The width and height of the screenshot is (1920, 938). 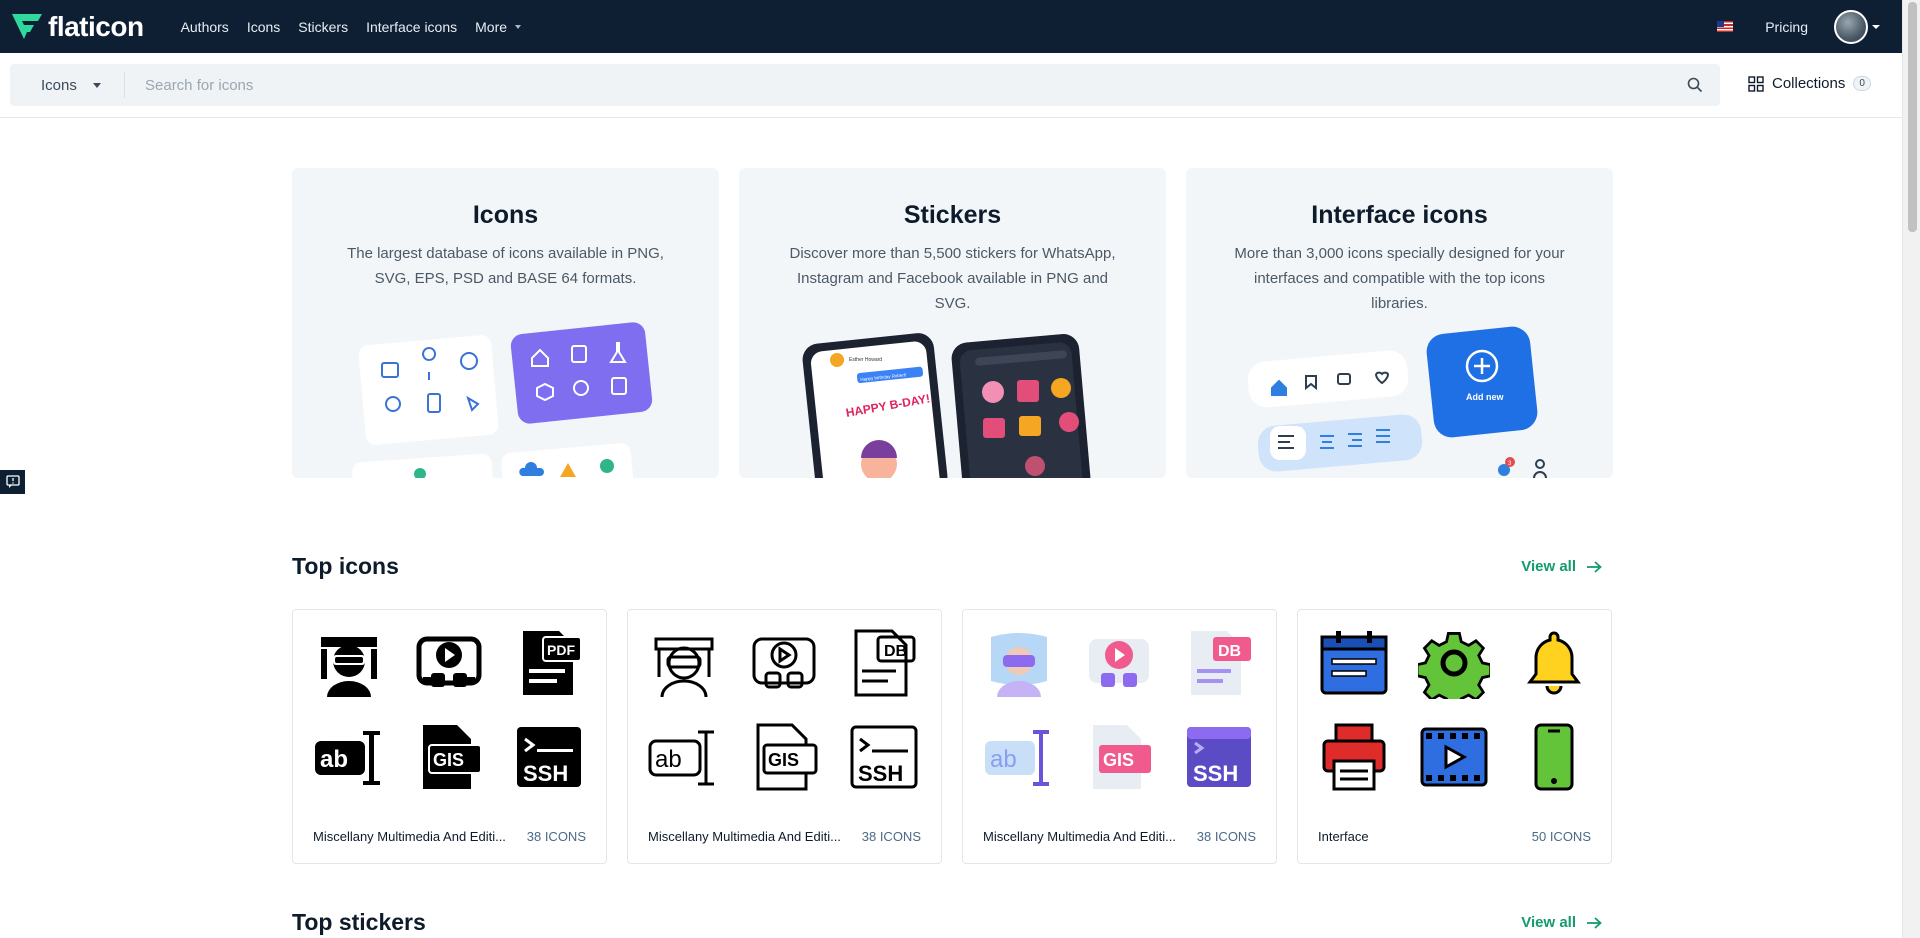 I want to click on pack-count: 50 ICONS, so click(x=1561, y=836).